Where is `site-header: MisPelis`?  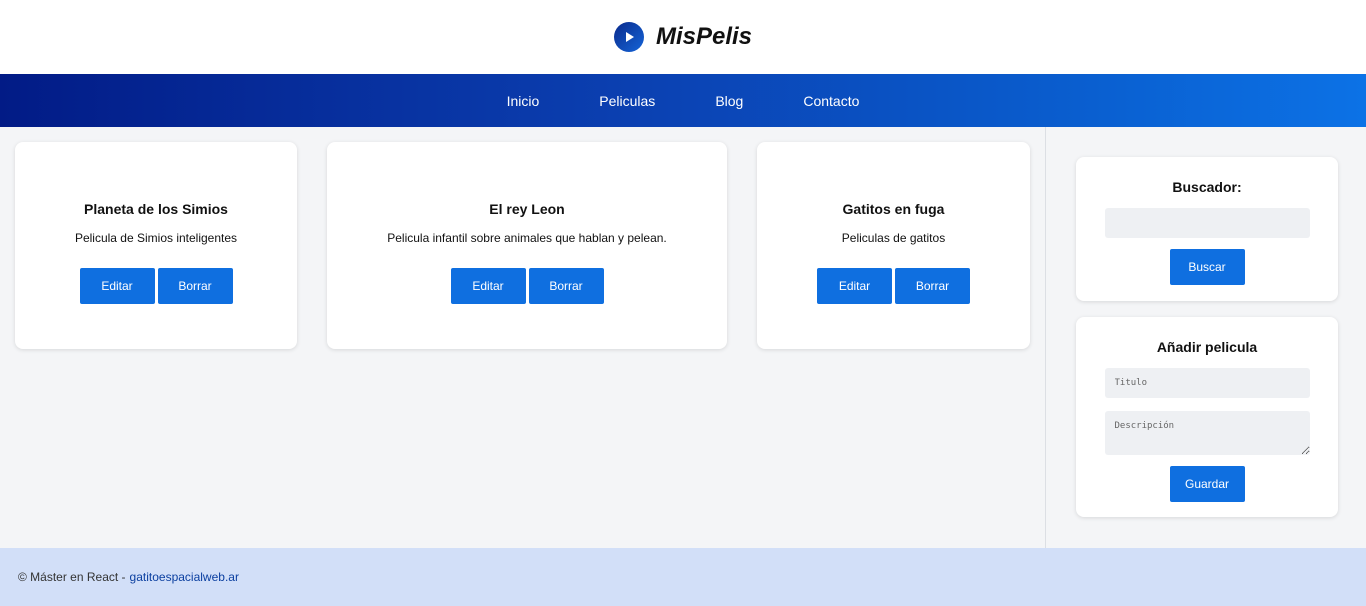
site-header: MisPelis is located at coordinates (683, 37).